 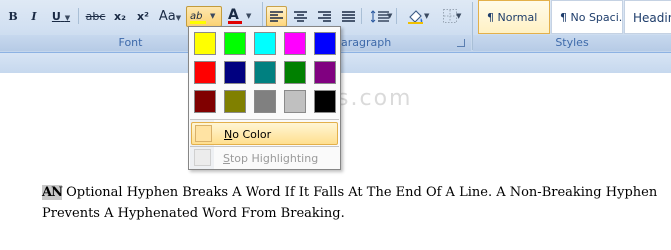 I want to click on stop-highlighting-item: Stop Highlighting, so click(x=264, y=158).